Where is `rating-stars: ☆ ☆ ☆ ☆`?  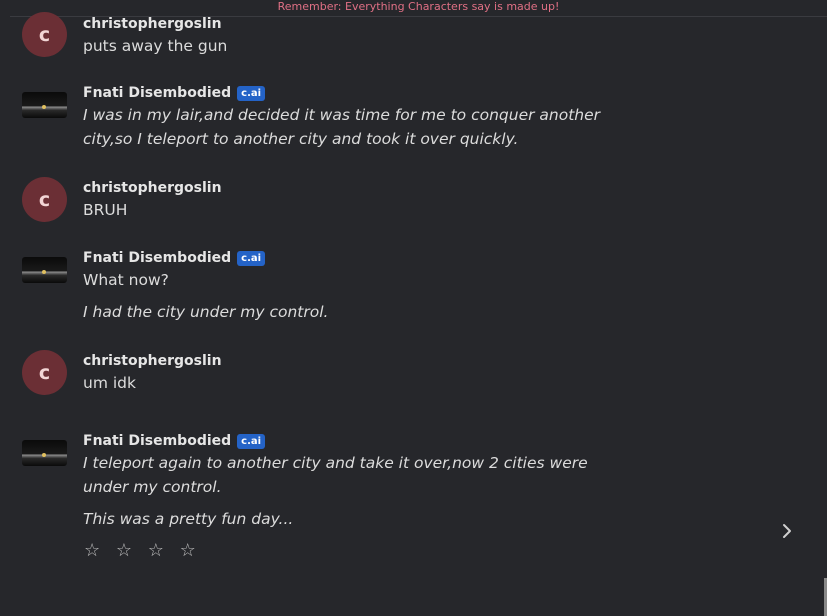
rating-stars: ☆ ☆ ☆ ☆ is located at coordinates (143, 550).